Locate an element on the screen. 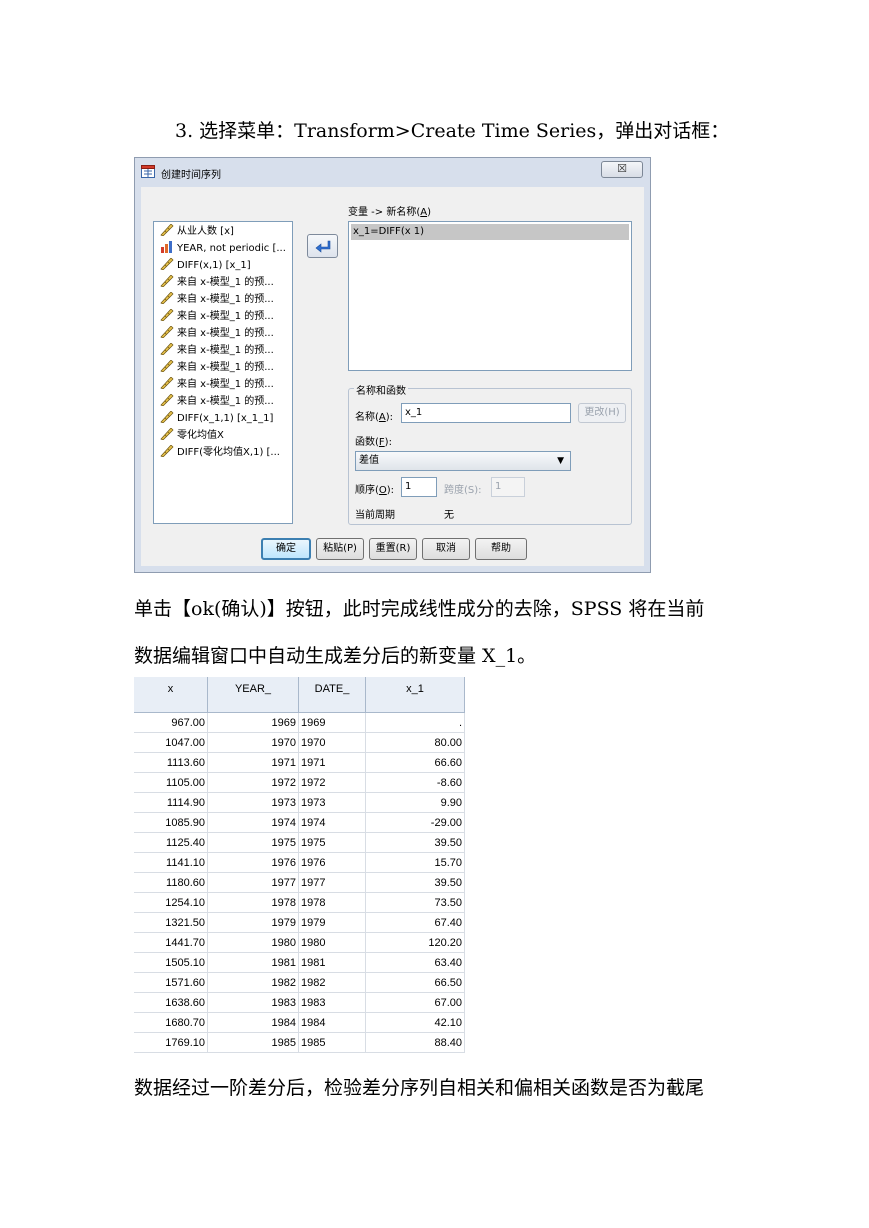 Image resolution: width=869 pixels, height=1228 pixels. column-header: x_1 is located at coordinates (415, 695).